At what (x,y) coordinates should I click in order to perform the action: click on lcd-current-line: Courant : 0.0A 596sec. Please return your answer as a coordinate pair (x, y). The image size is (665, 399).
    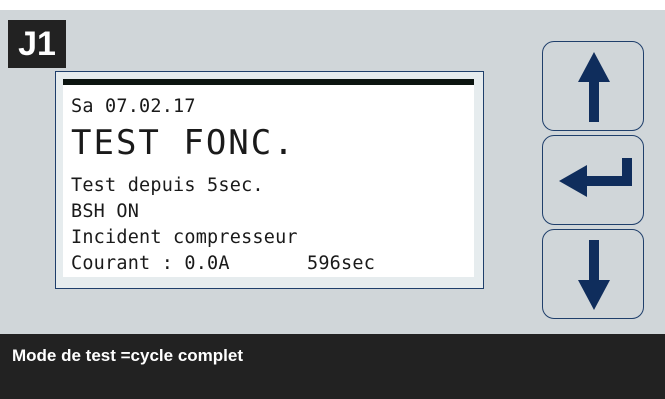
    Looking at the image, I should click on (223, 263).